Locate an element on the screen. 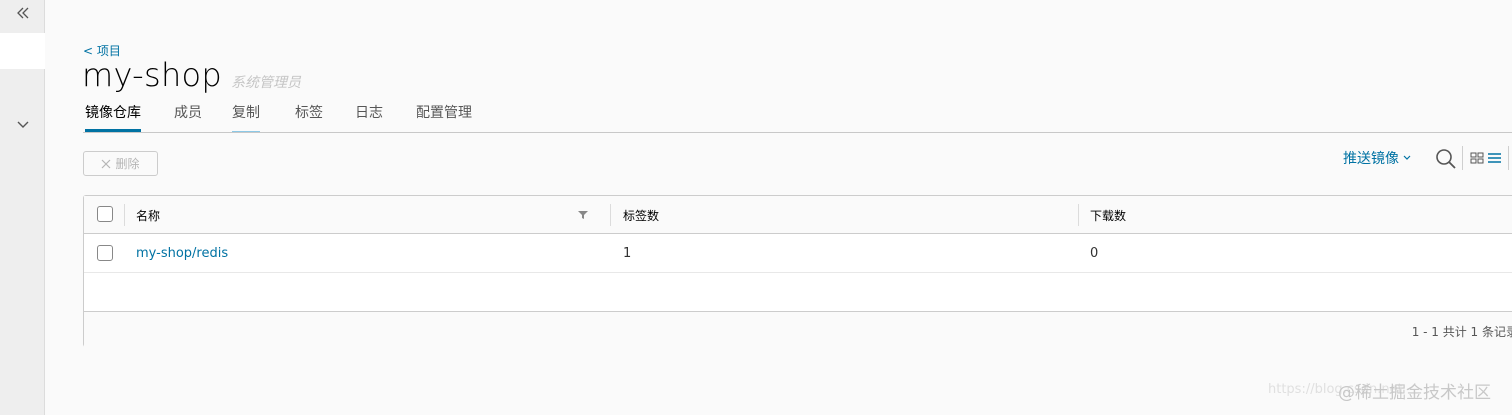 Image resolution: width=1512 pixels, height=415 pixels. project-tabs: 镜像仓库 成员 复制 标签 日志 配置管理 is located at coordinates (797, 116).